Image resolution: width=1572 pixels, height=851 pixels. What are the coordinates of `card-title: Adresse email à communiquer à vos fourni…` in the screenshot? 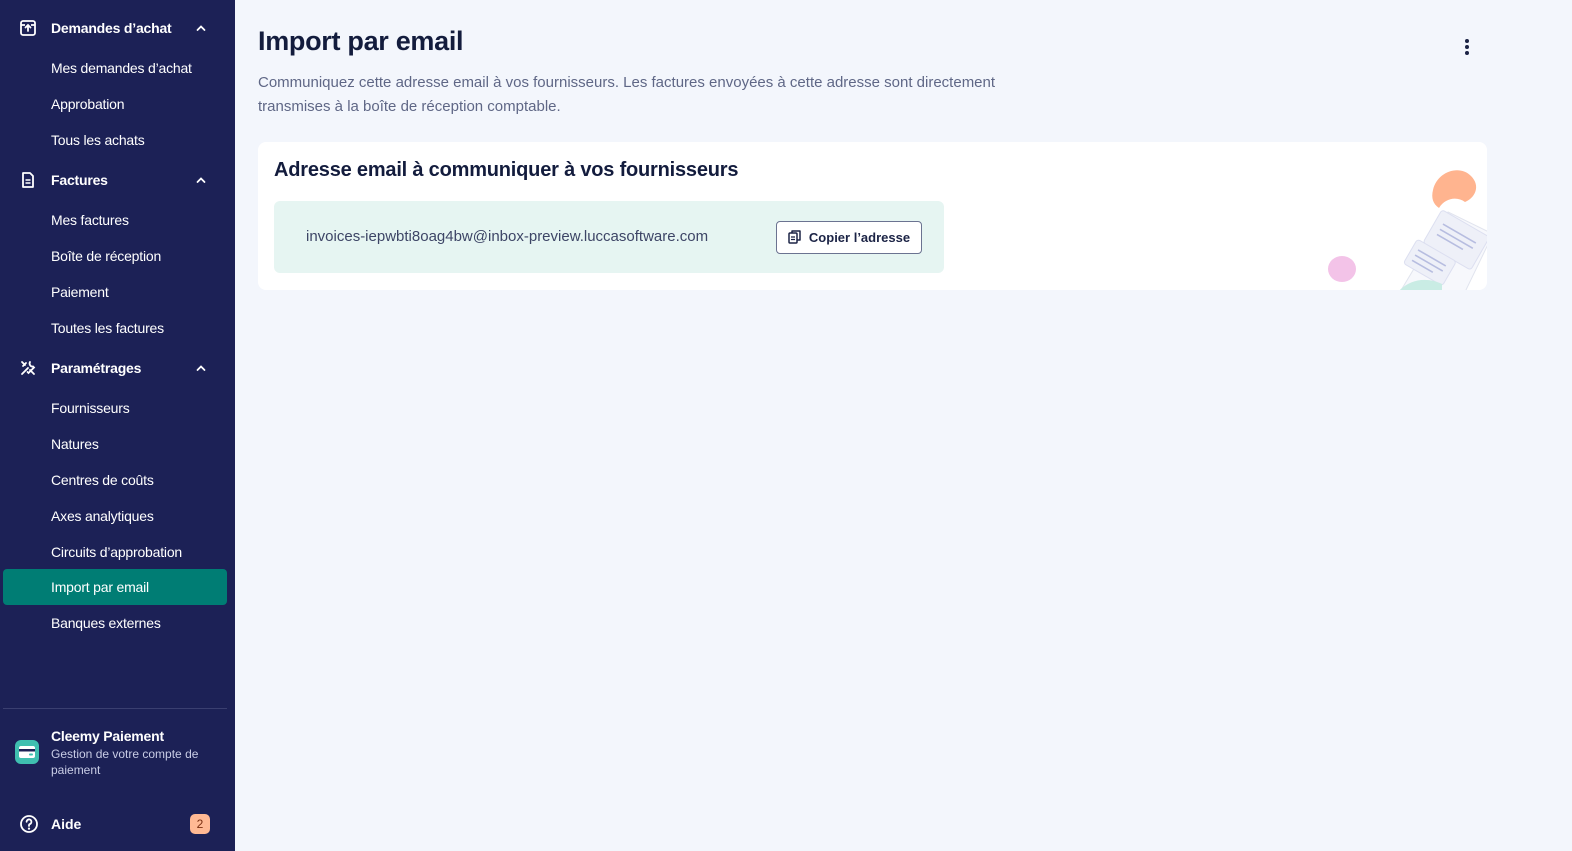 It's located at (506, 170).